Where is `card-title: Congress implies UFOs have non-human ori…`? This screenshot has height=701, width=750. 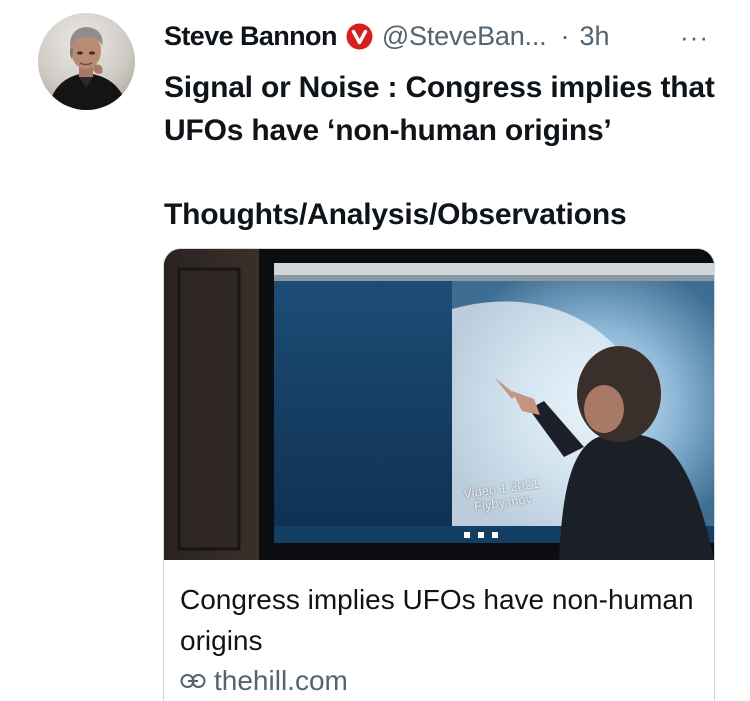
card-title: Congress implies UFOs have non-human ori… is located at coordinates (440, 620).